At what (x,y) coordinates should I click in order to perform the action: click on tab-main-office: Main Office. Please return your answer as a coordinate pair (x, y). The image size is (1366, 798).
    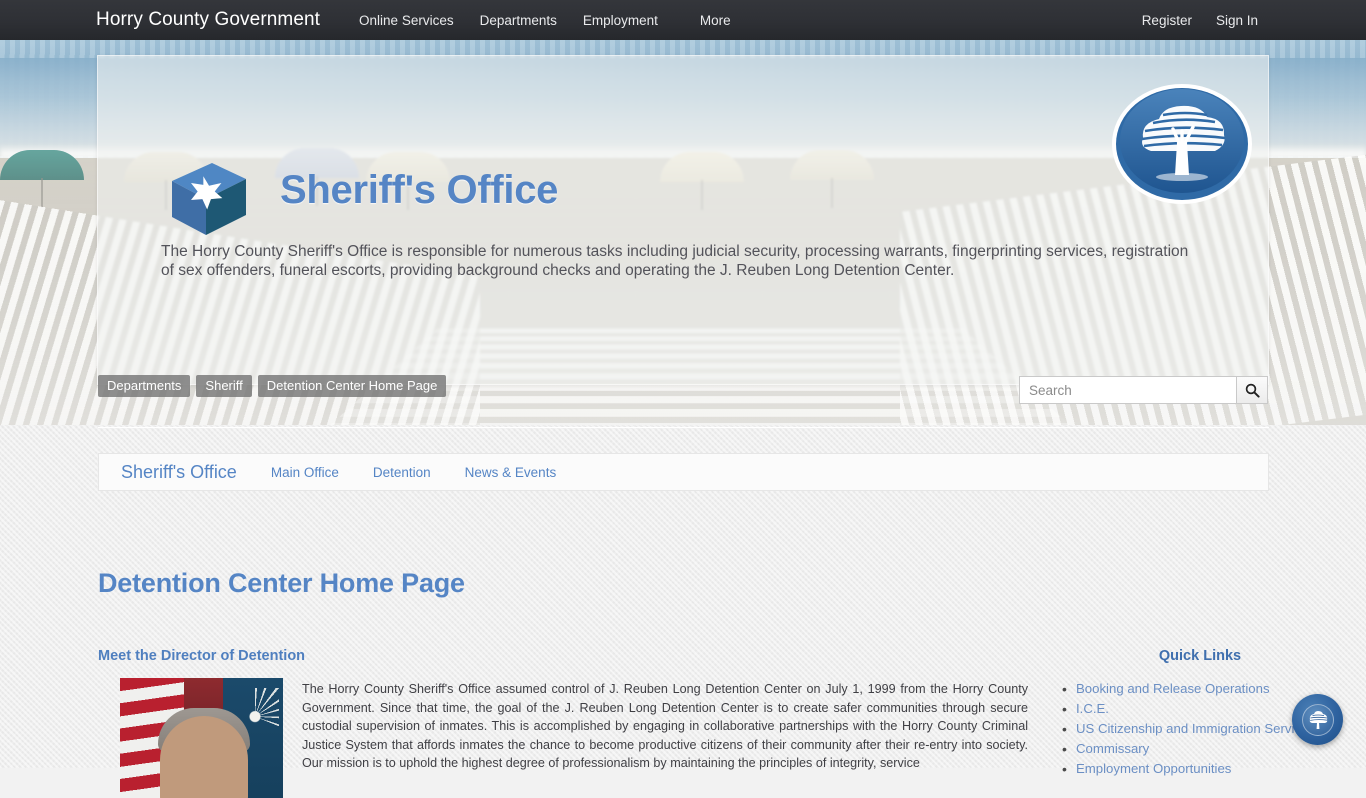
    Looking at the image, I should click on (305, 472).